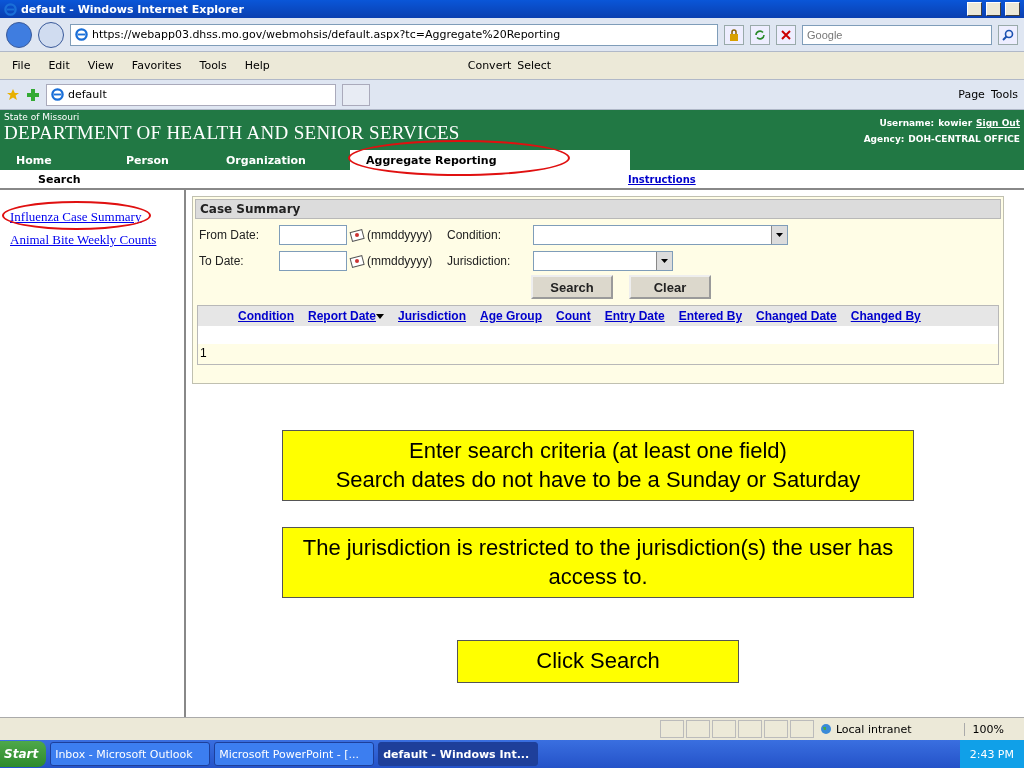 Image resolution: width=1024 pixels, height=768 pixels. What do you see at coordinates (42, 117) in the screenshot?
I see `state-label: State of Missouri` at bounding box center [42, 117].